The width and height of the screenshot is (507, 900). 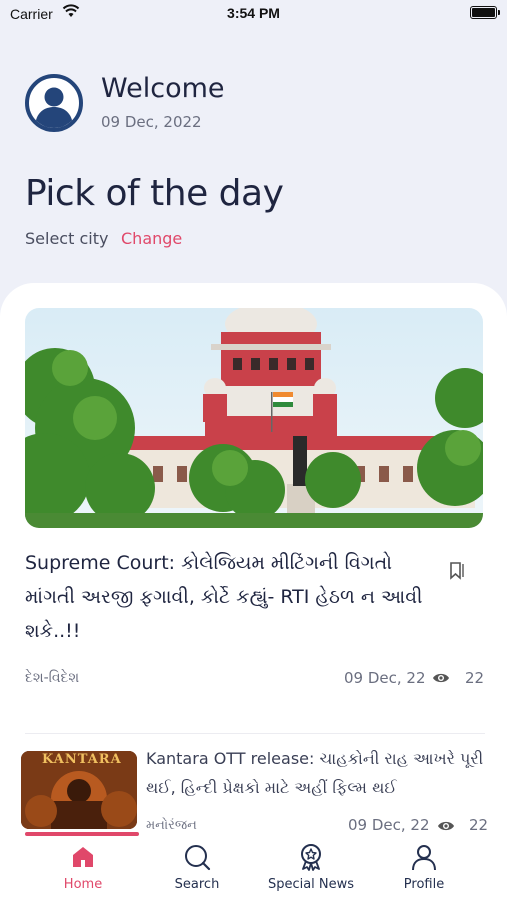 I want to click on status-bar: Carrier 3:54 PM, so click(x=253, y=14).